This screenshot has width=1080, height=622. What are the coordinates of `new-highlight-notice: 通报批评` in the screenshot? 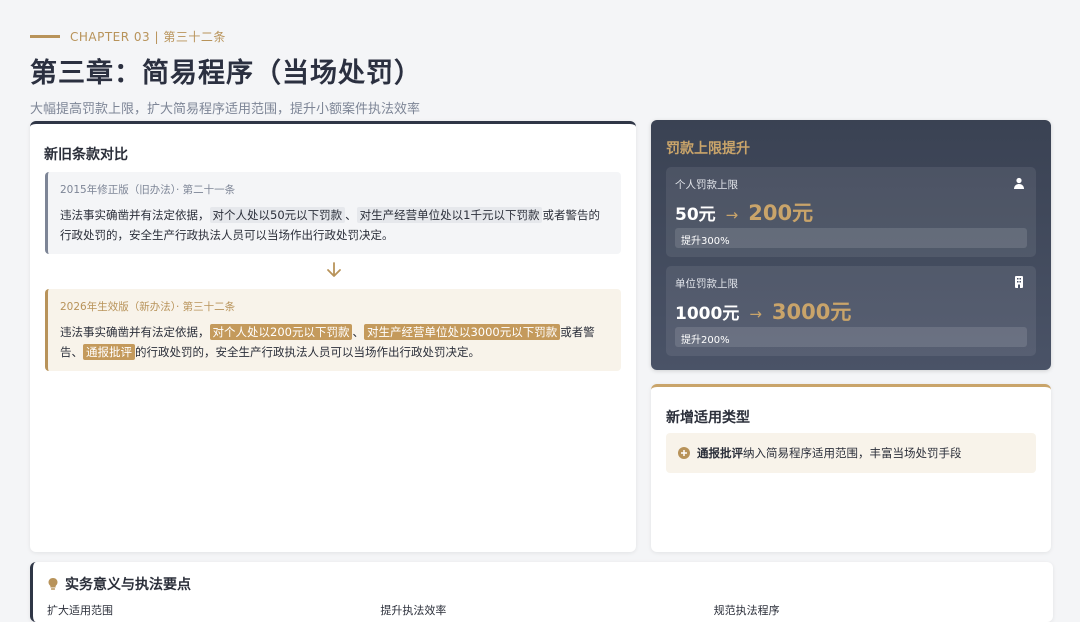 It's located at (109, 352).